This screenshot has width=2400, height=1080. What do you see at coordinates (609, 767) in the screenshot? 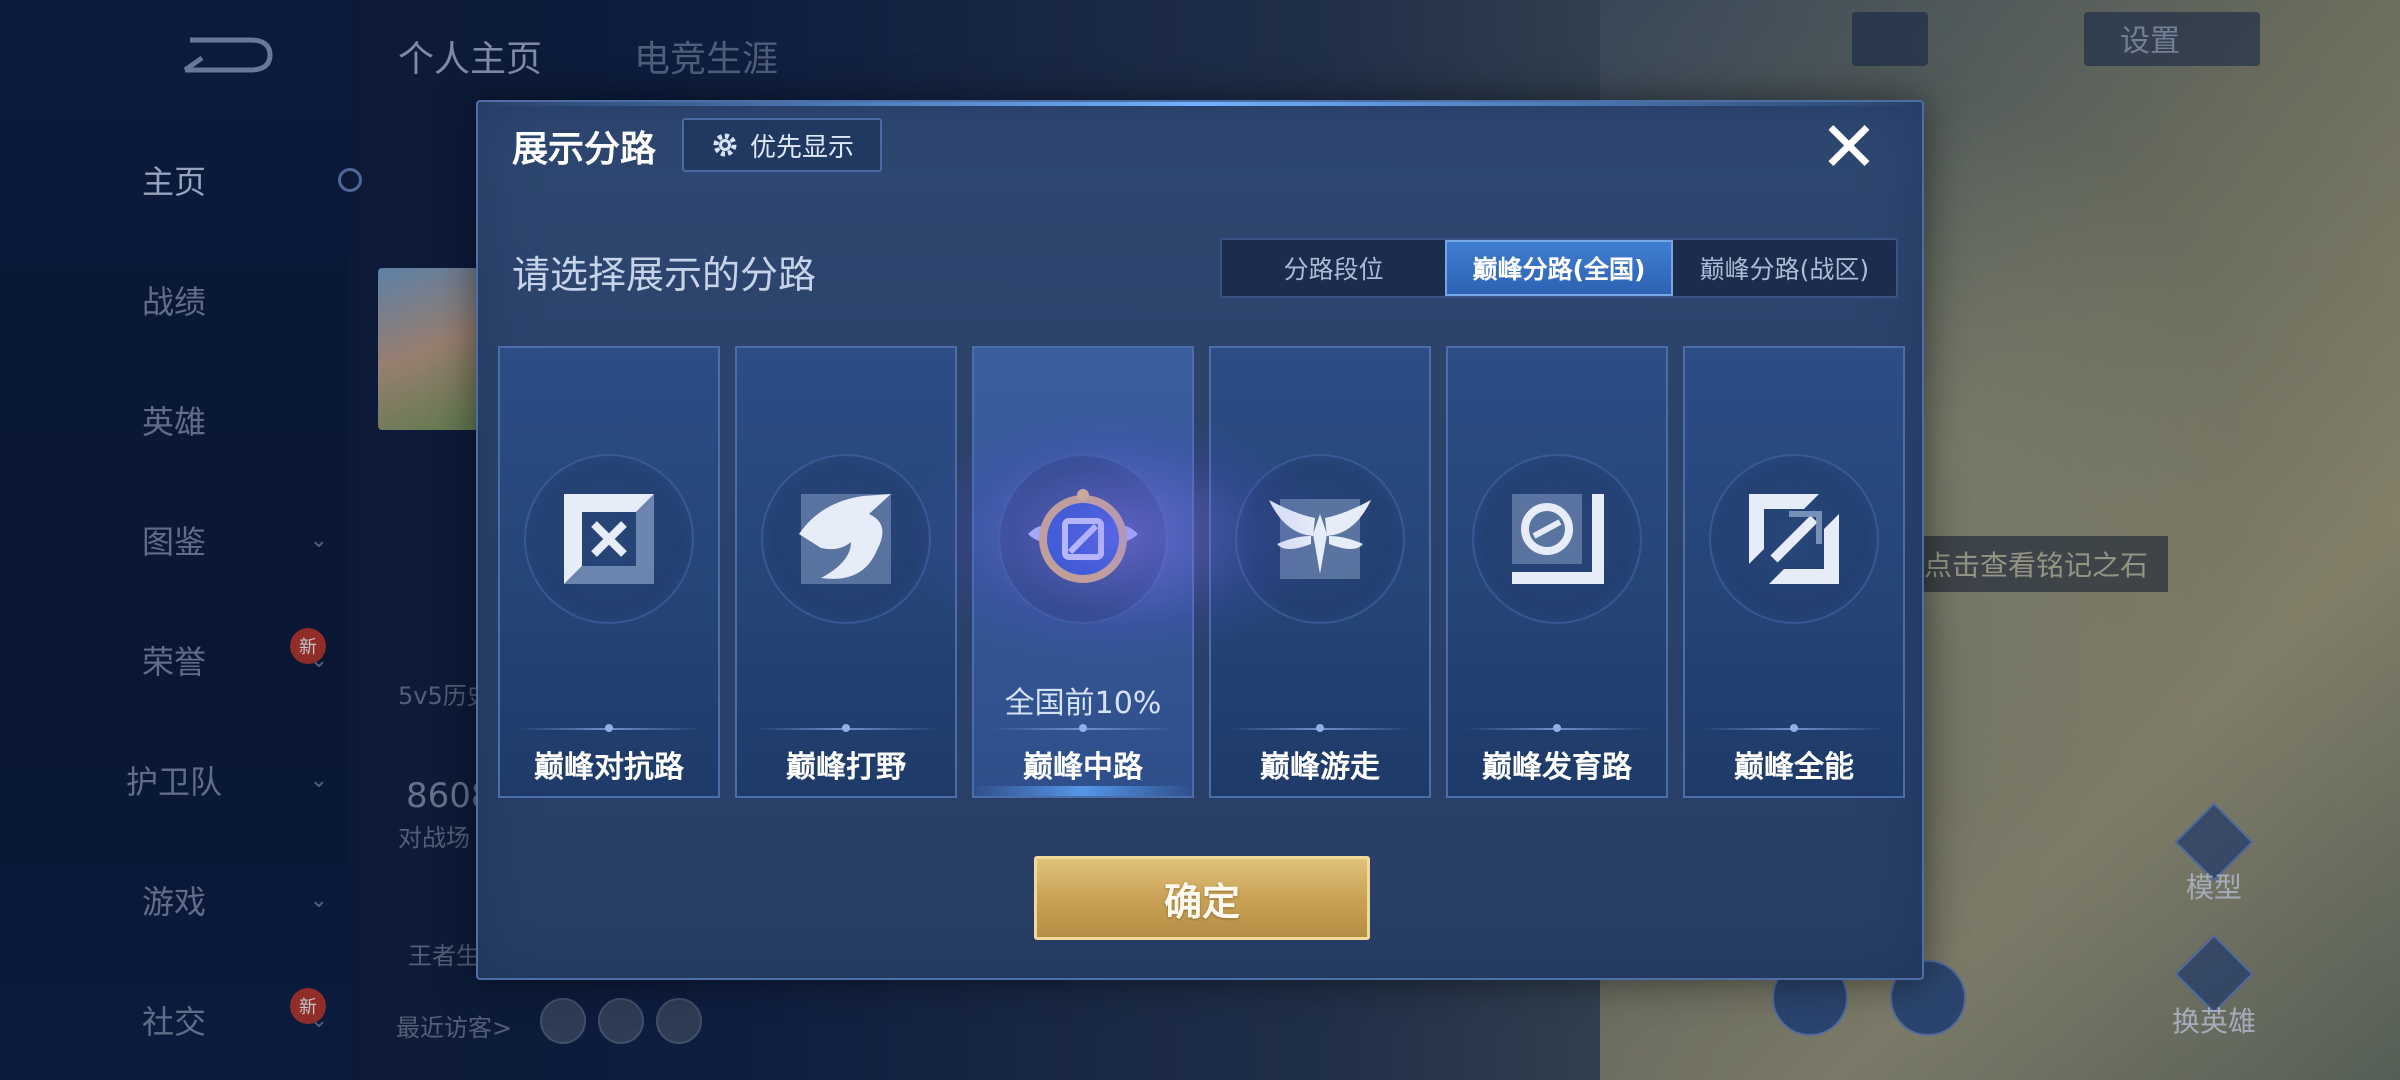
I see `lane-card-label: 巅峰对抗路` at bounding box center [609, 767].